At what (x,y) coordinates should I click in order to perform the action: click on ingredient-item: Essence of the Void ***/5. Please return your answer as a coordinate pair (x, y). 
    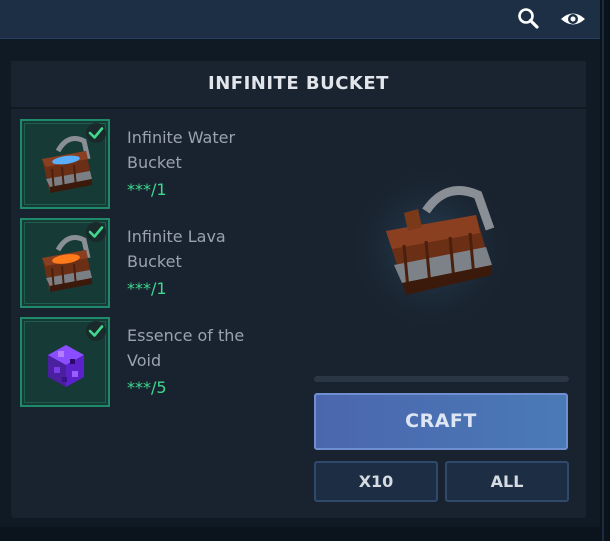
    Looking at the image, I should click on (170, 363).